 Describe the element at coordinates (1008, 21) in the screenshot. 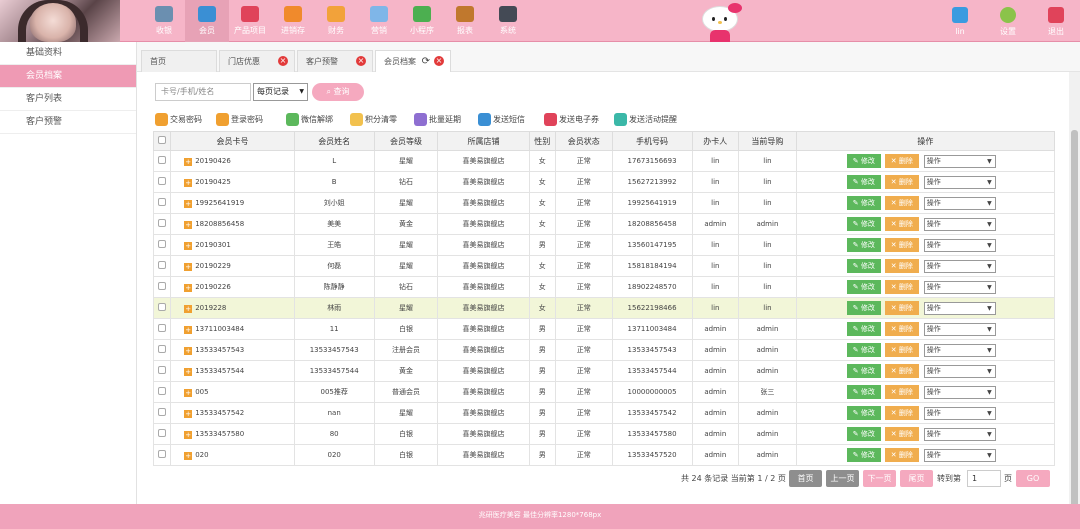

I see `settings-button: 设置` at that location.